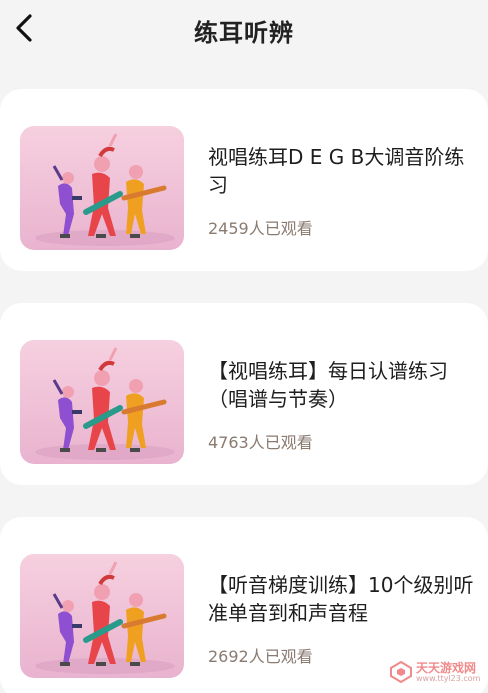  What do you see at coordinates (401, 672) in the screenshot?
I see `watermark-logo-icon` at bounding box center [401, 672].